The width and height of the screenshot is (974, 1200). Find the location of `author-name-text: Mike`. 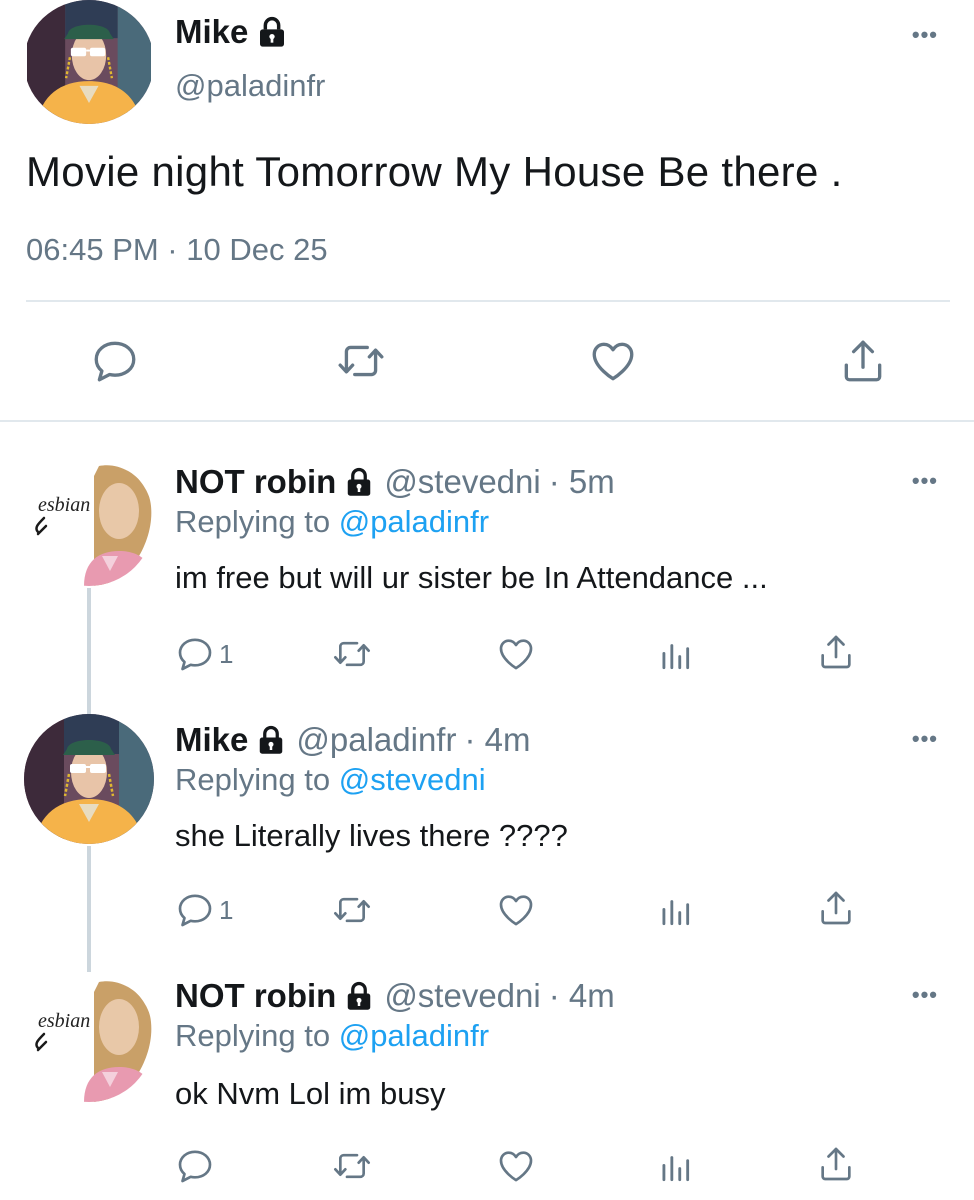

author-name-text: Mike is located at coordinates (212, 31).